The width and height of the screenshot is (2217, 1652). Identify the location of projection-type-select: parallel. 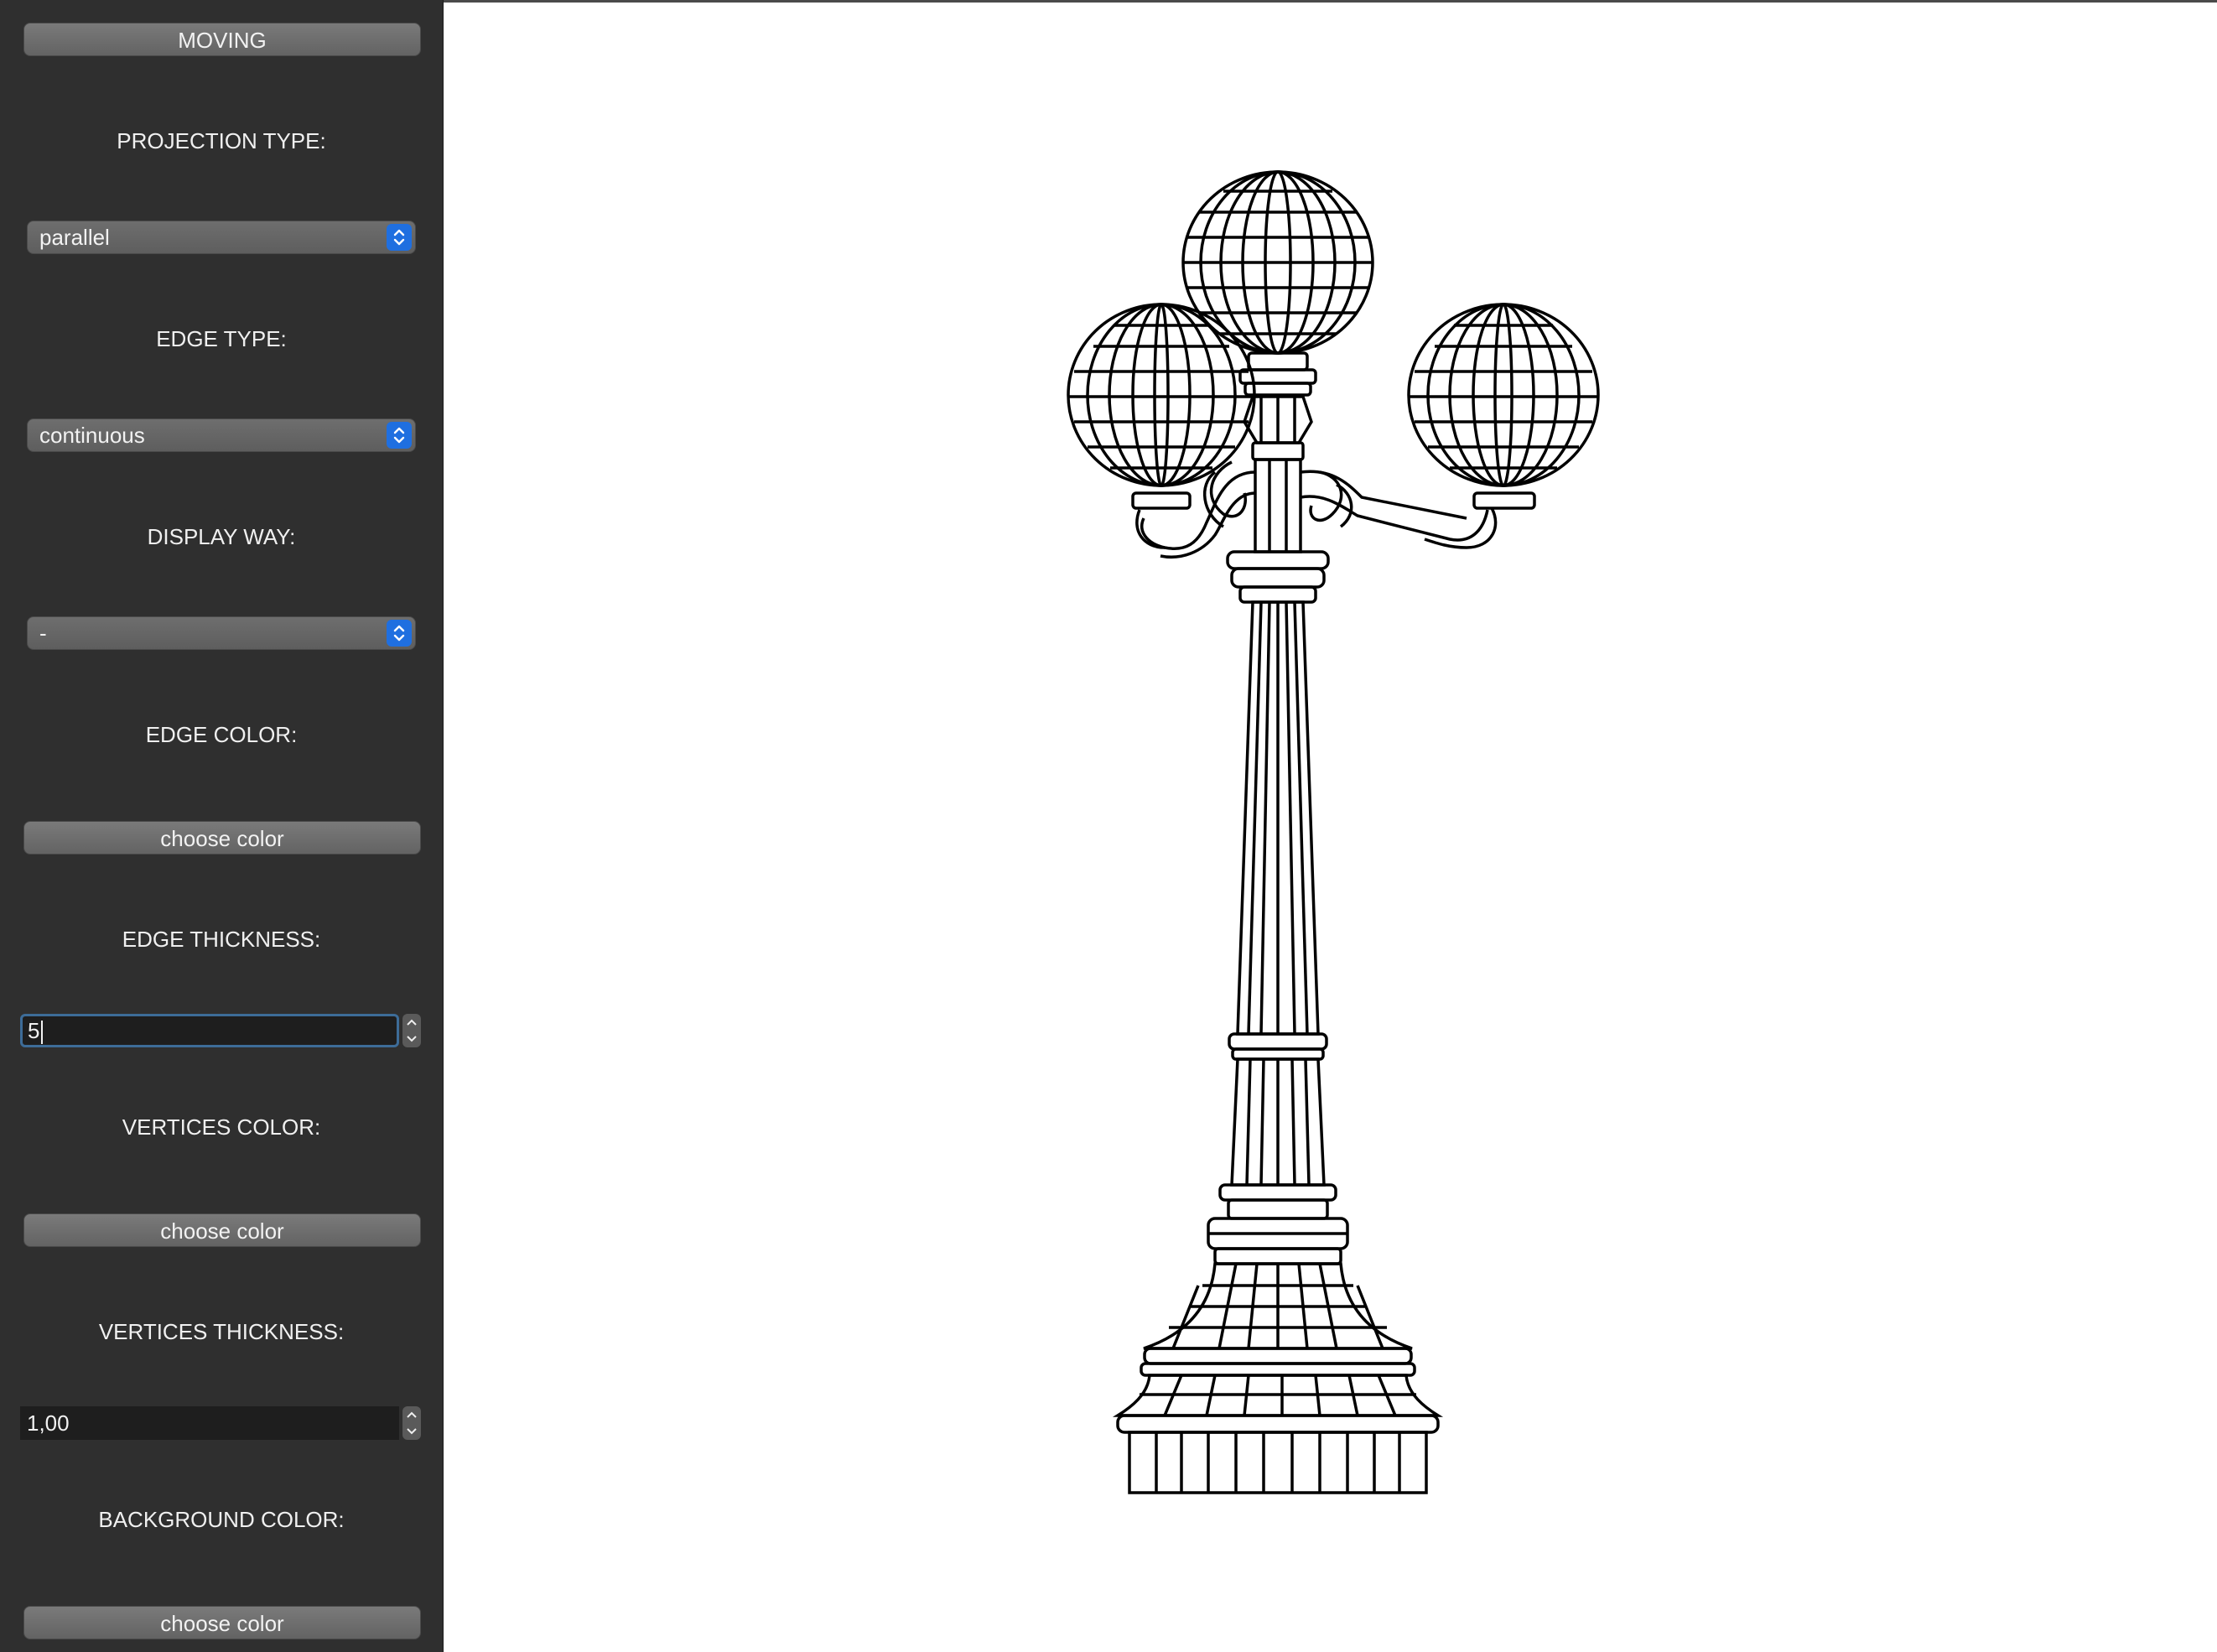
(221, 237).